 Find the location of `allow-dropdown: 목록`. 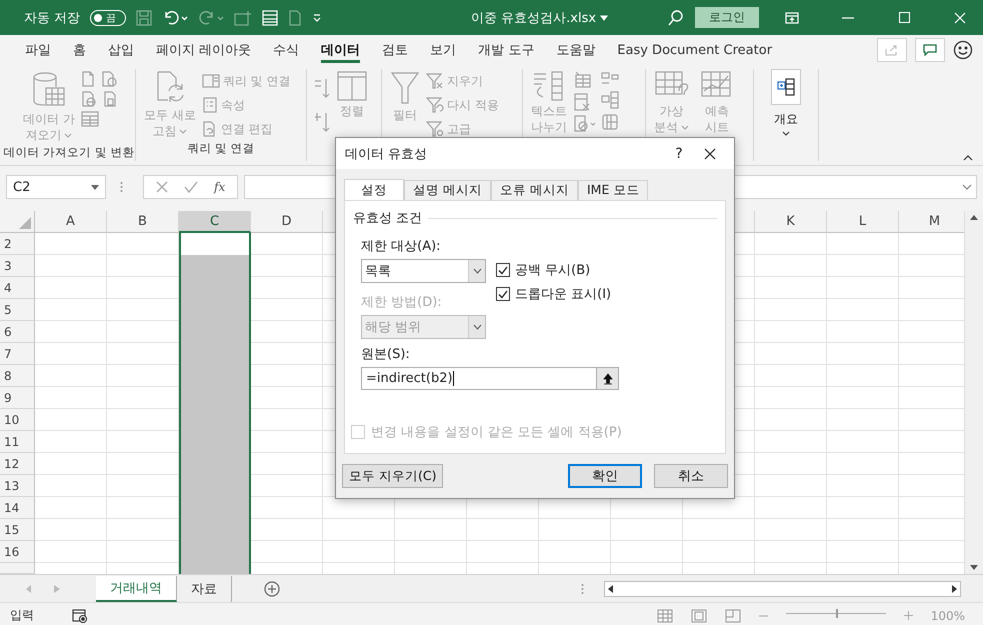

allow-dropdown: 목록 is located at coordinates (423, 271).